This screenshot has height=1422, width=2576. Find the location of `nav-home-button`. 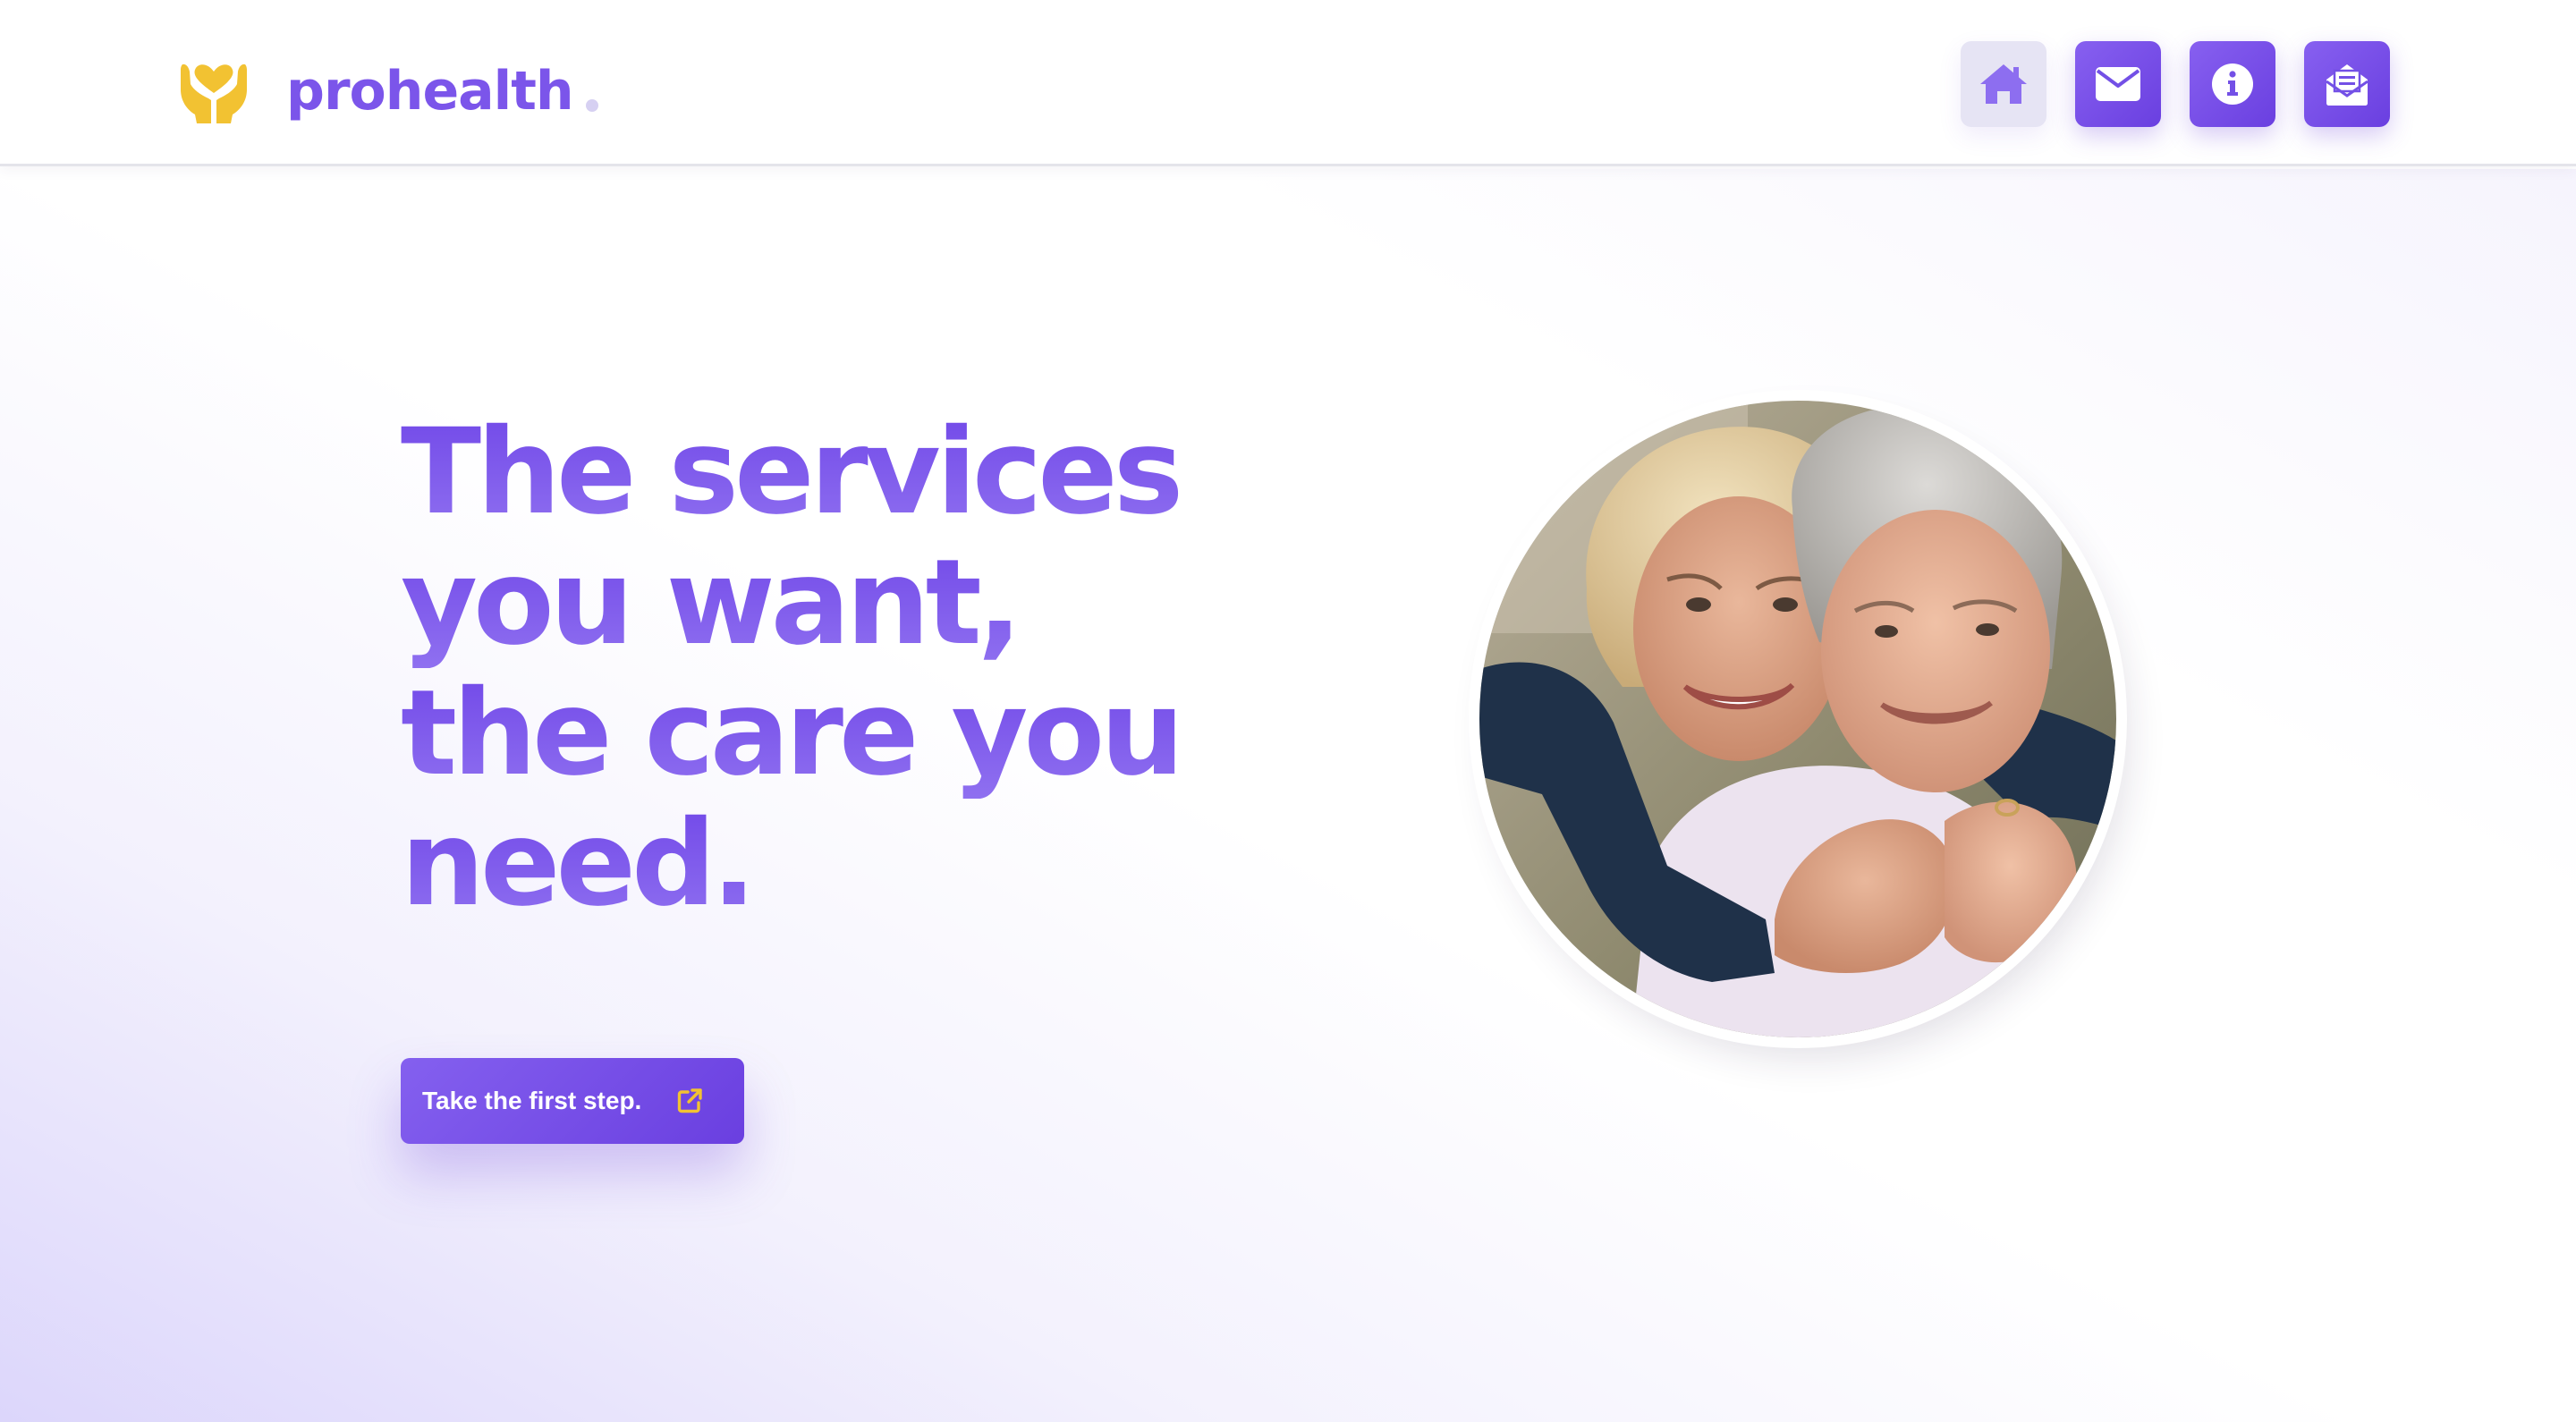

nav-home-button is located at coordinates (2003, 84).